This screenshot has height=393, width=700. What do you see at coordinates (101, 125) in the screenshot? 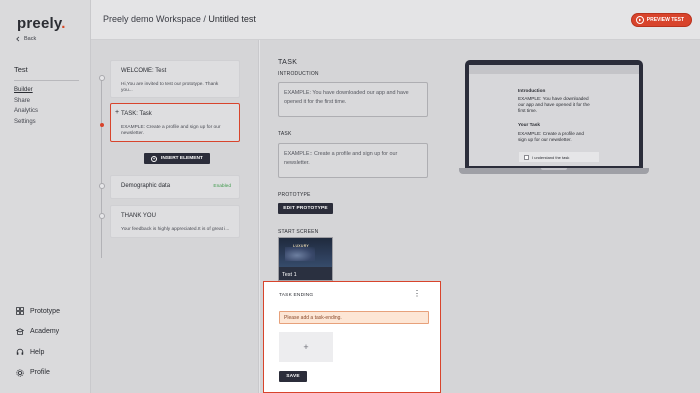
I see `timeline-dot-active` at bounding box center [101, 125].